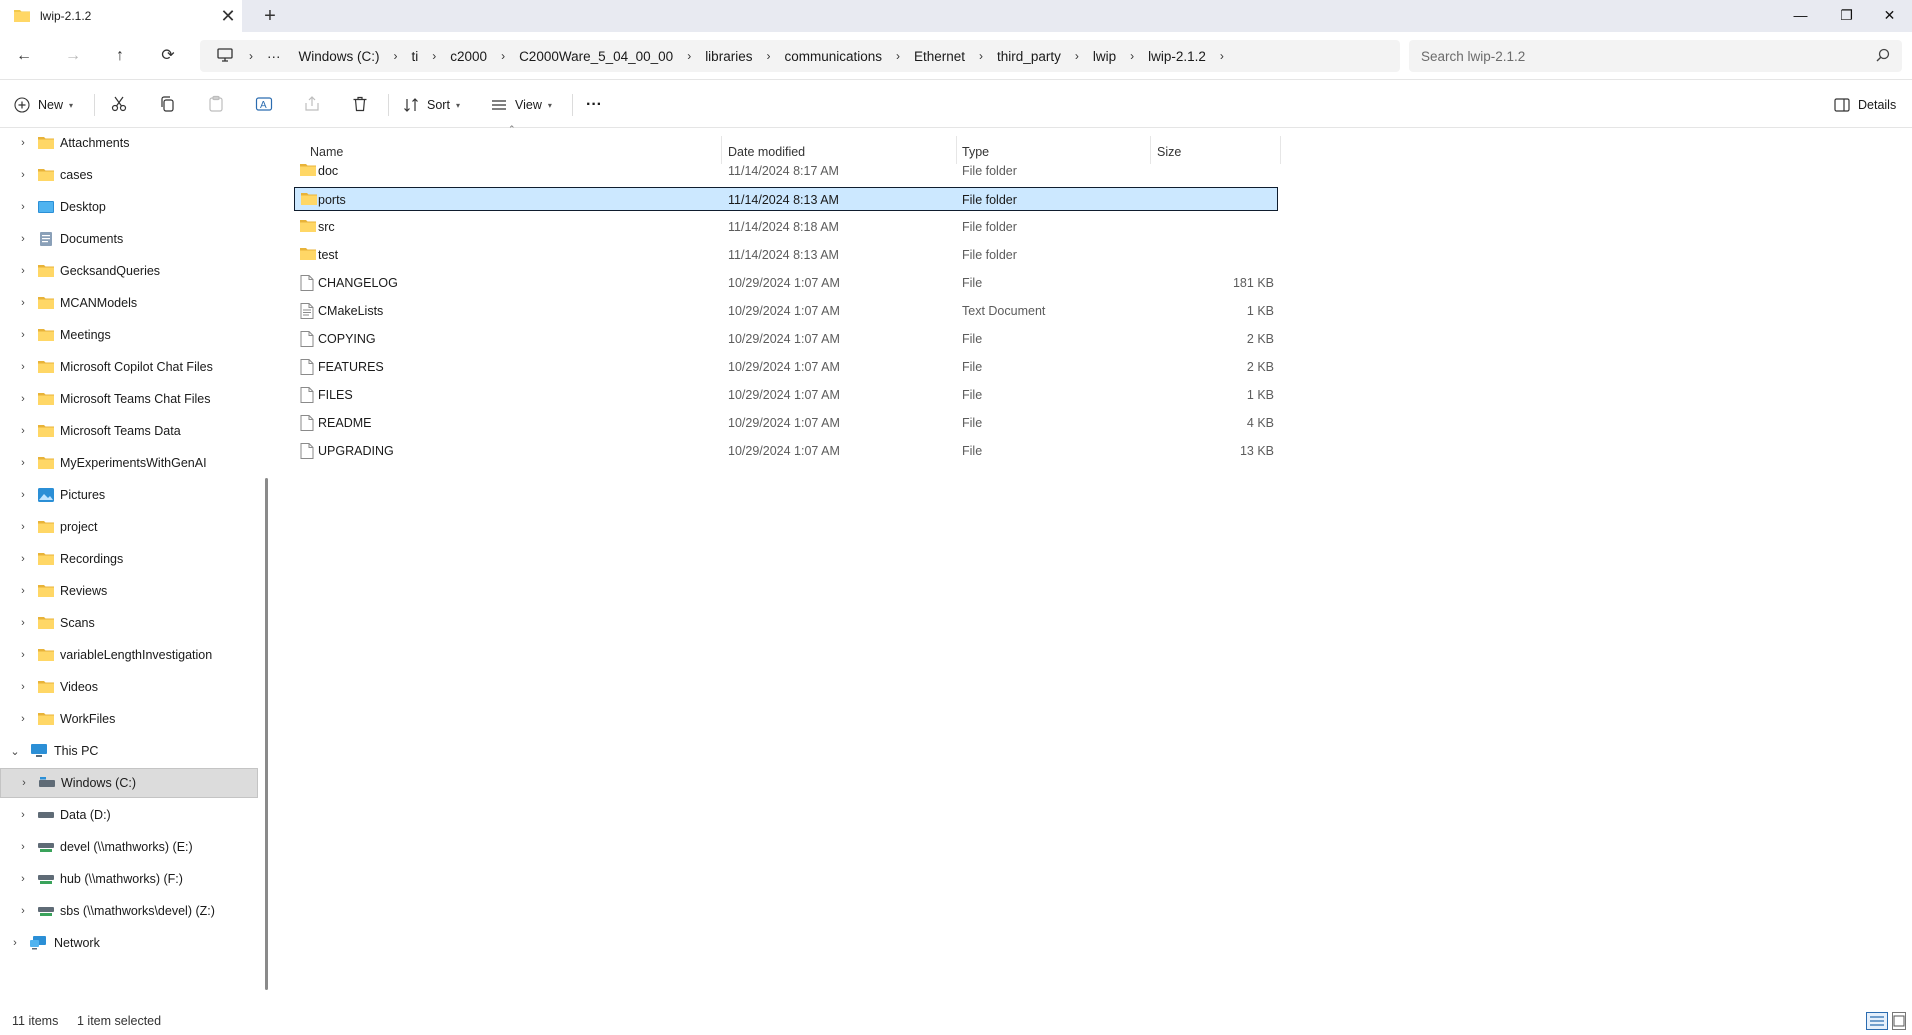  Describe the element at coordinates (270, 16) in the screenshot. I see `new-tab-button: +` at that location.